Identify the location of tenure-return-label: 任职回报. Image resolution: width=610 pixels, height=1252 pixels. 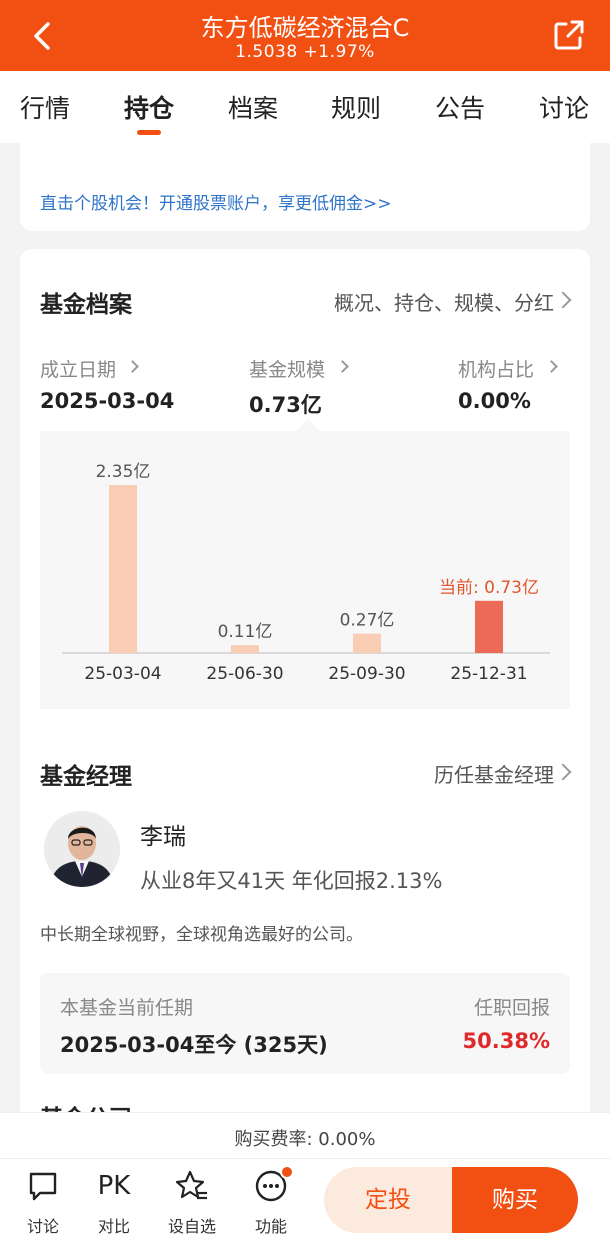
(511, 1008).